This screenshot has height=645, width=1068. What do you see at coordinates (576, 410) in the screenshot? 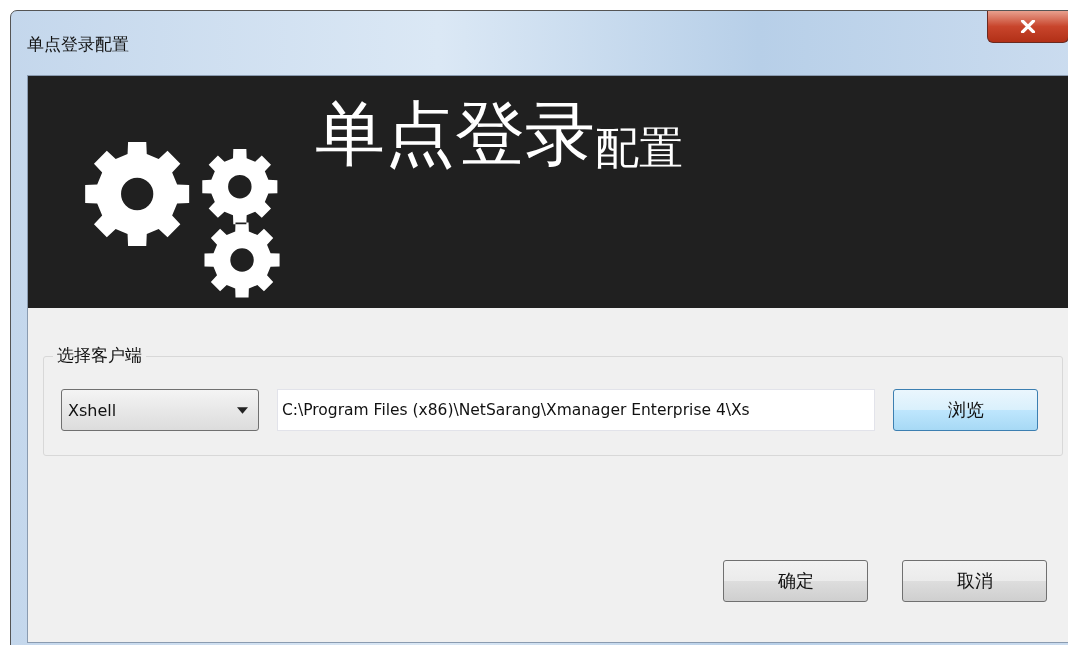
I see `path-field: C:\Program Files (x86)\NetSarang\Xmanager Enterprise 4\Xs` at bounding box center [576, 410].